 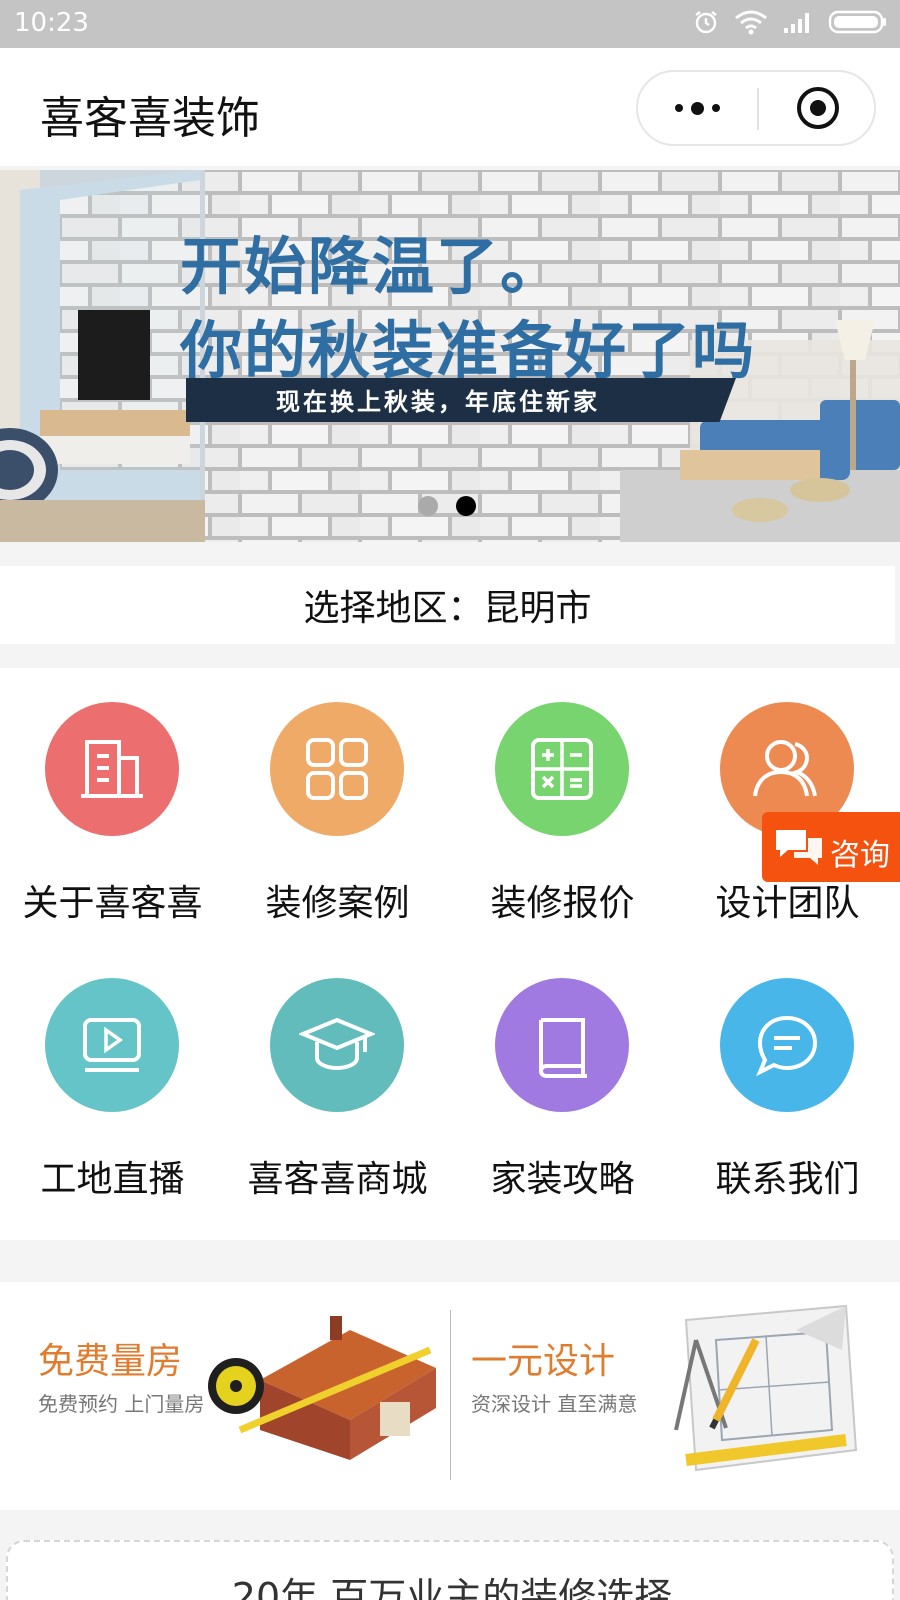 I want to click on menu-item-cases: 装修案例, so click(x=337, y=808).